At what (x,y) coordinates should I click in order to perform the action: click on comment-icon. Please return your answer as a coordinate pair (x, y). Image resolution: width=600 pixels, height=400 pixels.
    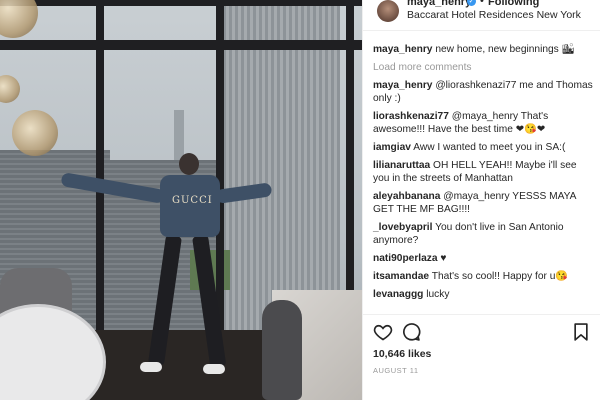
    Looking at the image, I should click on (411, 332).